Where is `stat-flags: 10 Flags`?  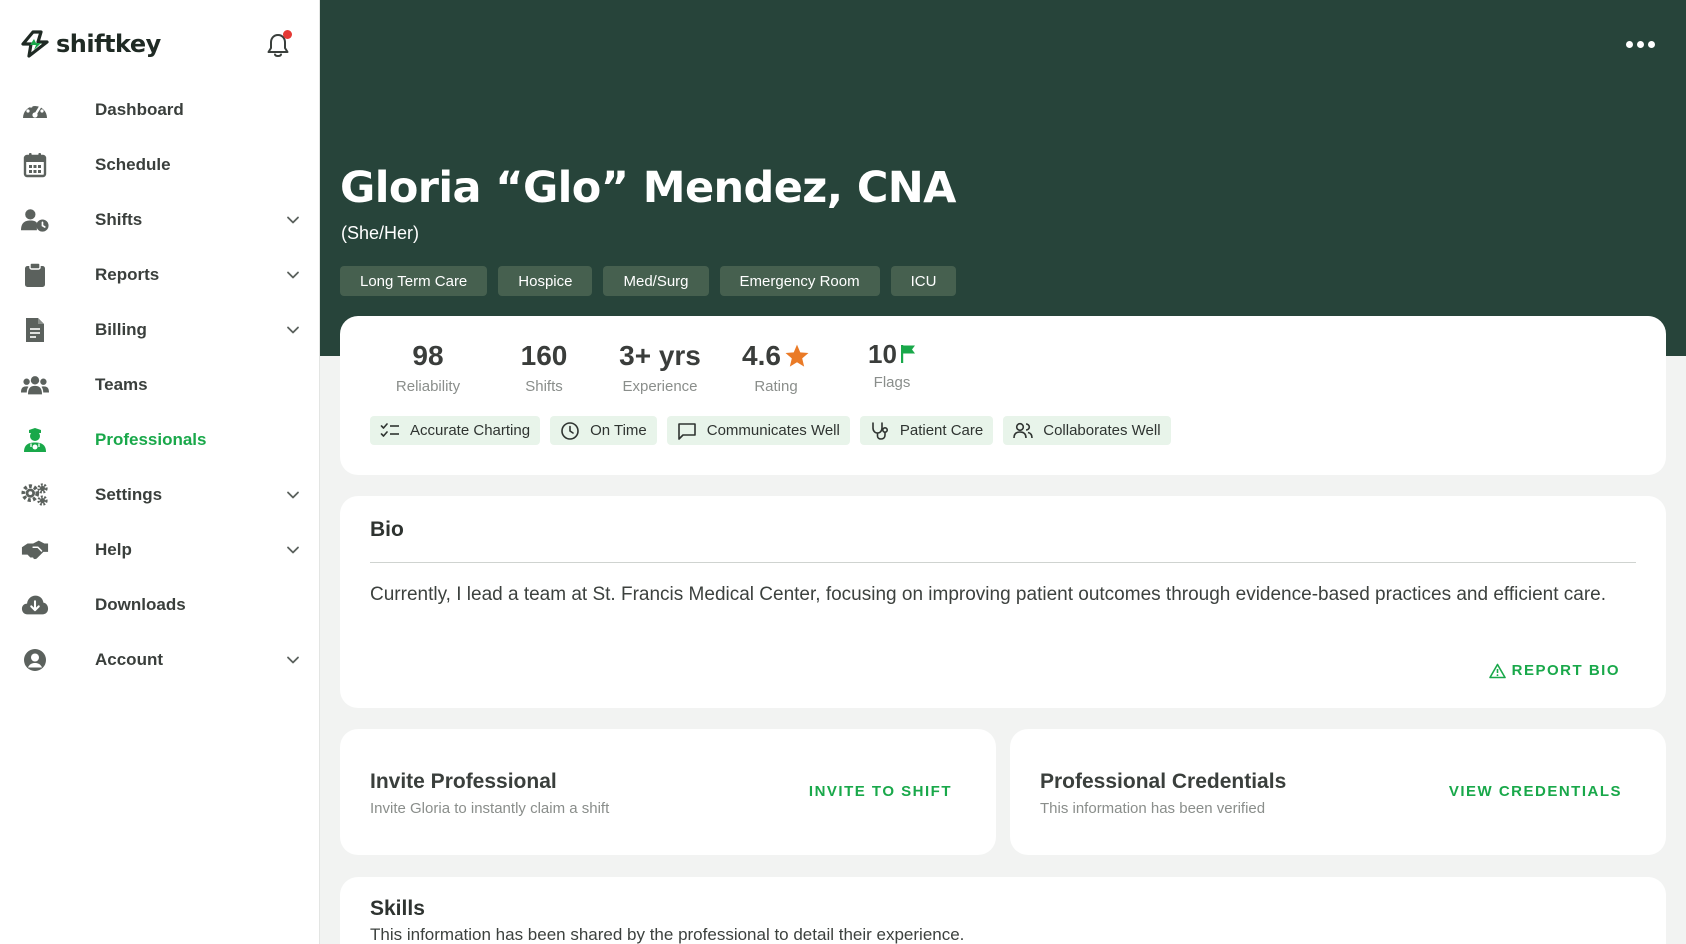 stat-flags: 10 Flags is located at coordinates (892, 366).